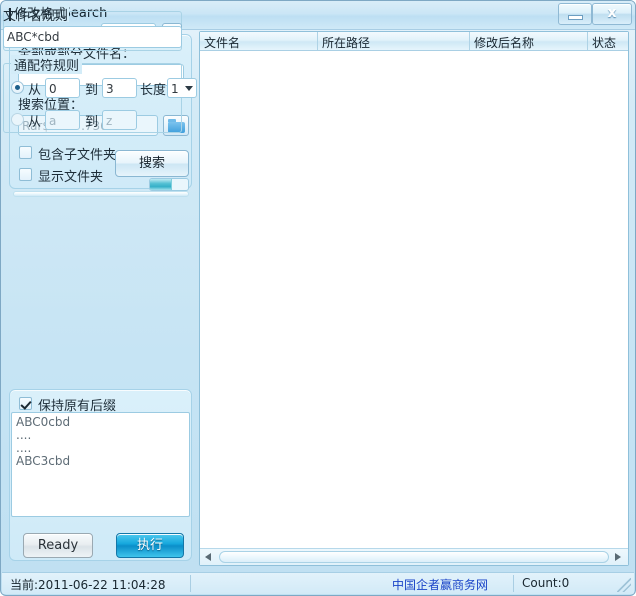 This screenshot has width=636, height=596. What do you see at coordinates (25, 174) in the screenshot?
I see `show-folders-checkbox` at bounding box center [25, 174].